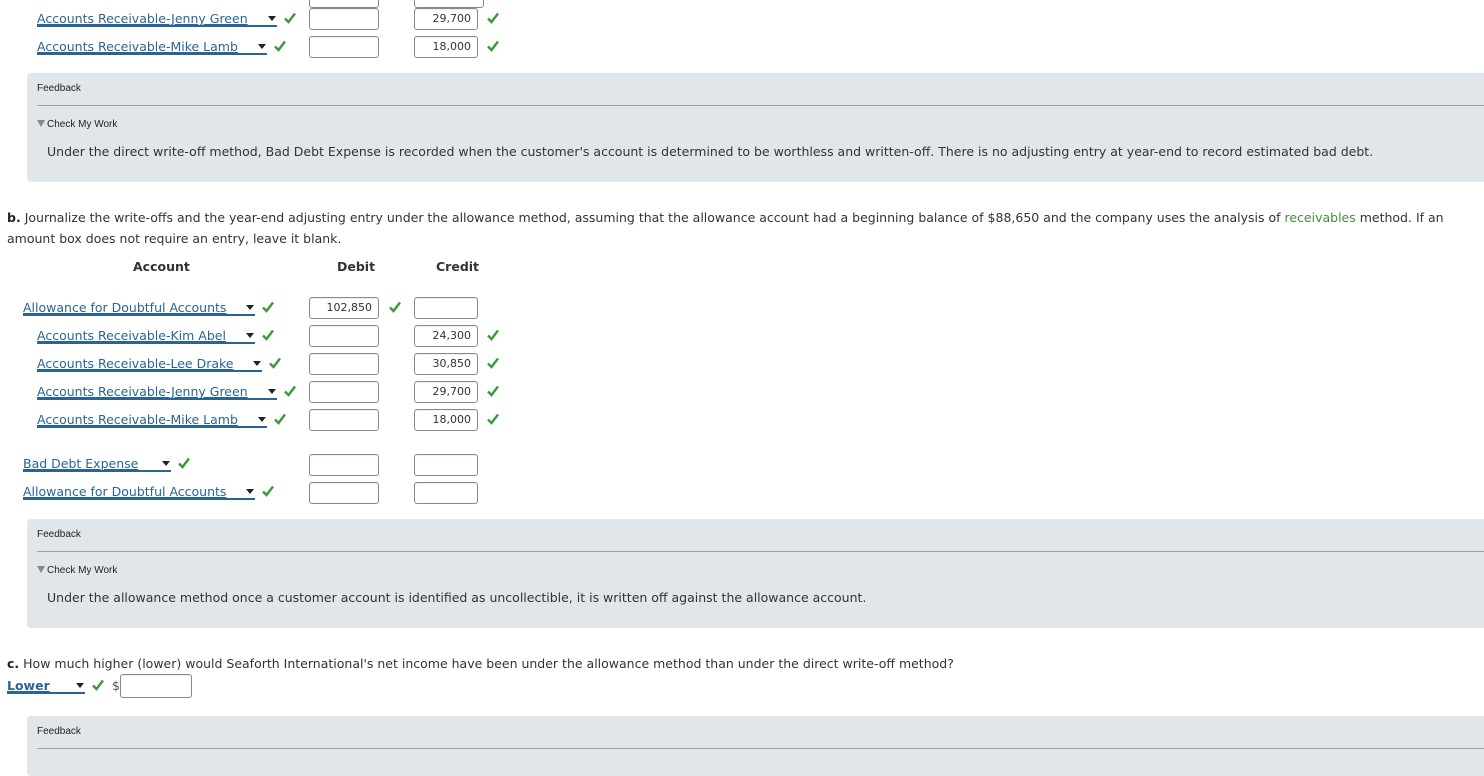  Describe the element at coordinates (1319, 217) in the screenshot. I see `glossary-link-receivables: receivables` at that location.